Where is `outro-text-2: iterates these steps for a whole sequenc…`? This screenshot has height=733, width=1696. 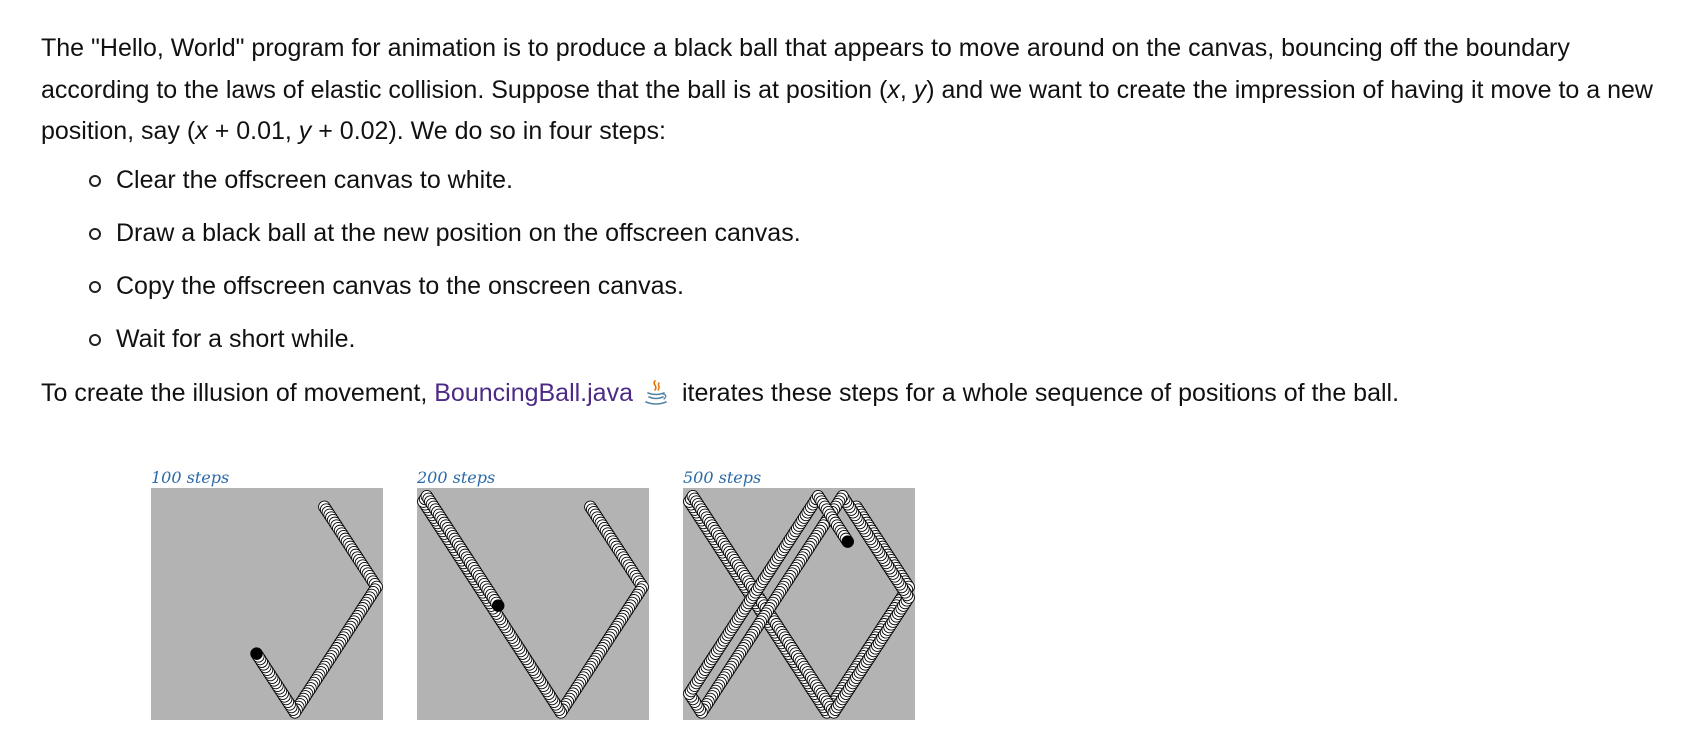 outro-text-2: iterates these steps for a whole sequenc… is located at coordinates (1037, 392).